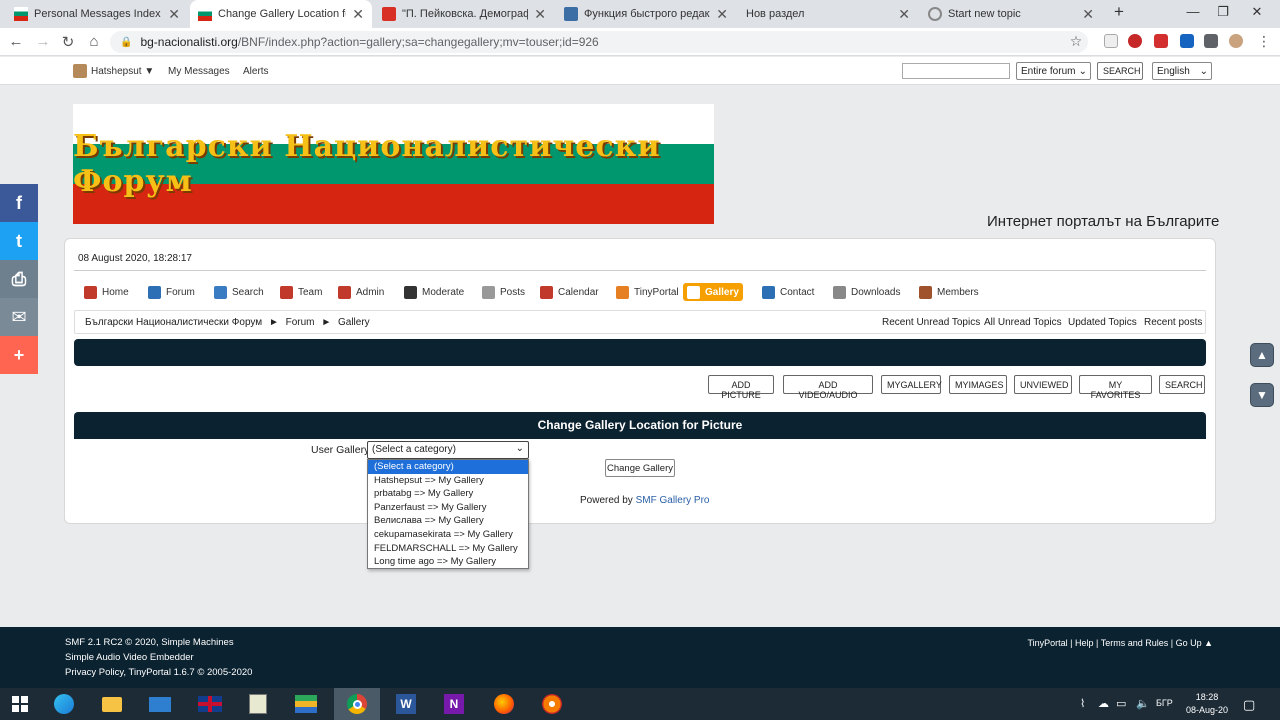 This screenshot has width=1280, height=720. What do you see at coordinates (788, 292) in the screenshot?
I see `menu-item-contact: Contact` at bounding box center [788, 292].